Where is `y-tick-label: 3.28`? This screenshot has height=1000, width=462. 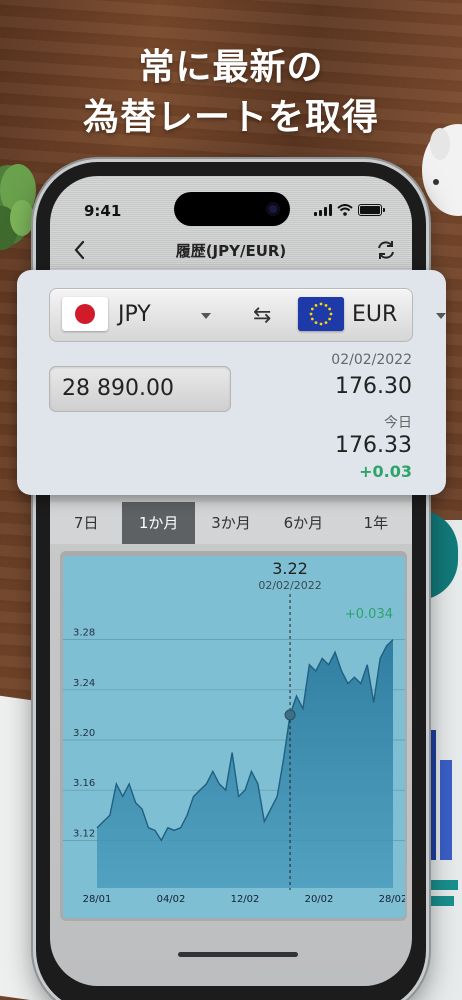 y-tick-label: 3.28 is located at coordinates (84, 633).